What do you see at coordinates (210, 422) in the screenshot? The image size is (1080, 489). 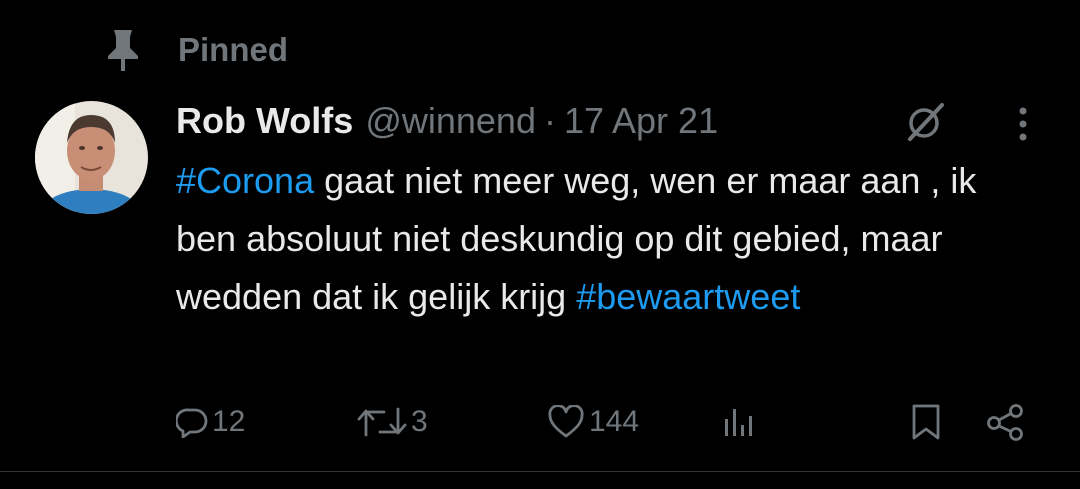 I see `reply-button: 12` at bounding box center [210, 422].